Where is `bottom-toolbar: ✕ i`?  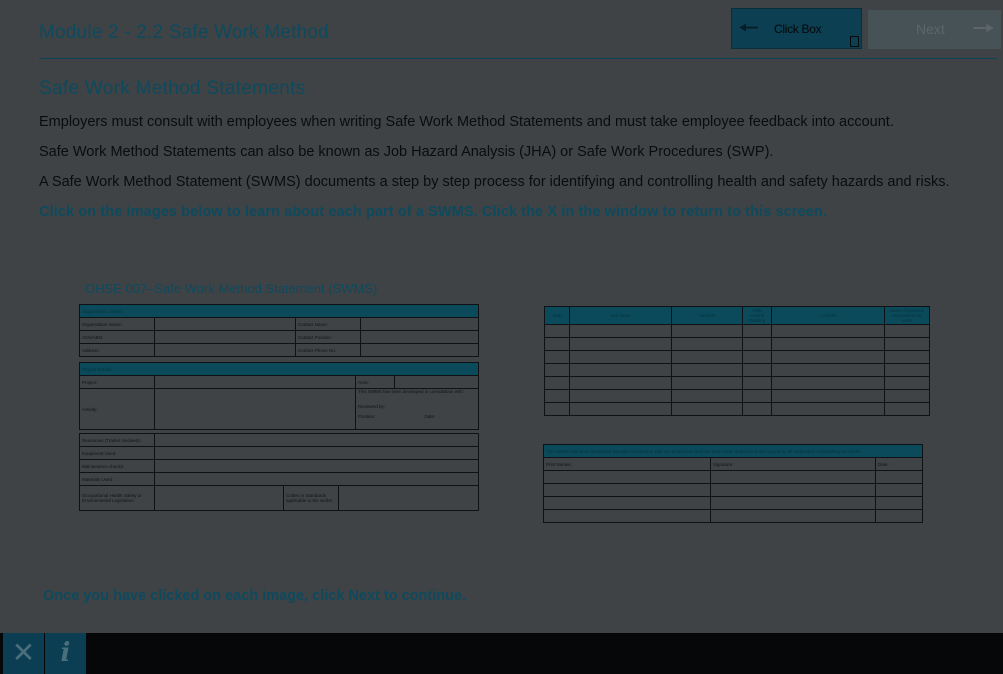 bottom-toolbar: ✕ i is located at coordinates (501, 653).